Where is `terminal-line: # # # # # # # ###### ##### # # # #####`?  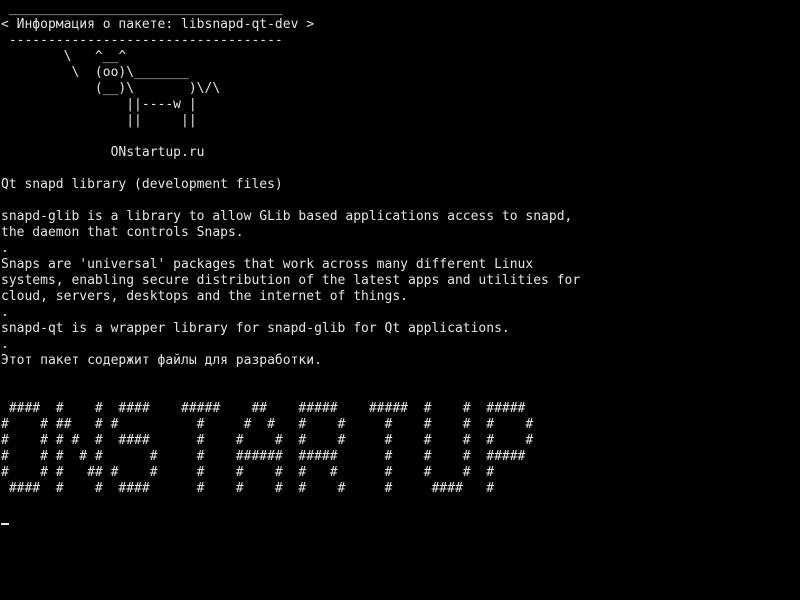 terminal-line: # # # # # # # ###### ##### # # # ##### is located at coordinates (263, 456).